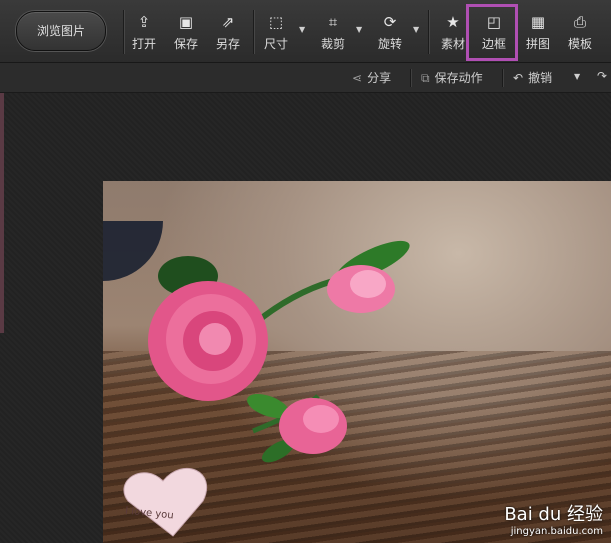 This screenshot has height=543, width=611. What do you see at coordinates (537, 44) in the screenshot?
I see `collage-label: 拼图` at bounding box center [537, 44].